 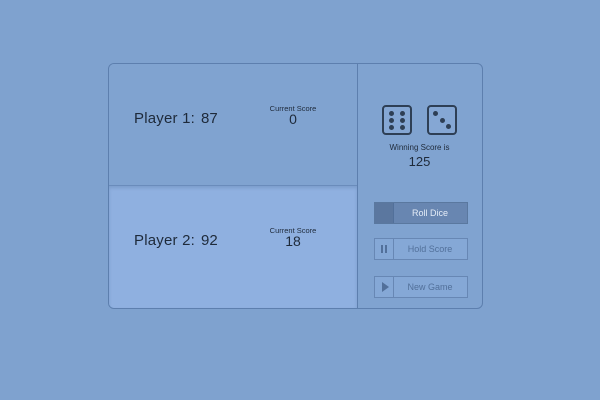 What do you see at coordinates (233, 125) in the screenshot?
I see `player-1-panel: Player 1: 87 Current Score 0` at bounding box center [233, 125].